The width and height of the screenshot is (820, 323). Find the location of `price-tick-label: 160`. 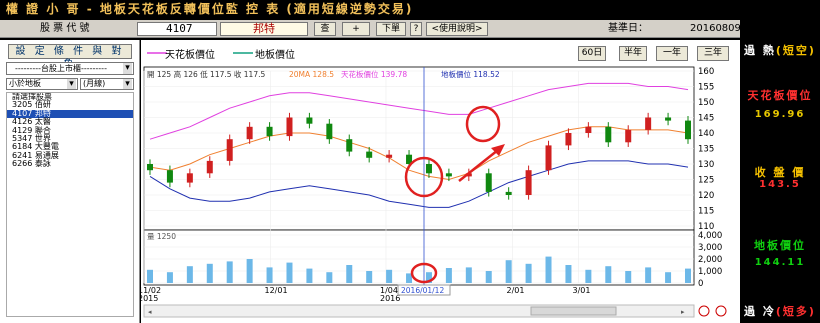

price-tick-label: 160 is located at coordinates (706, 72).